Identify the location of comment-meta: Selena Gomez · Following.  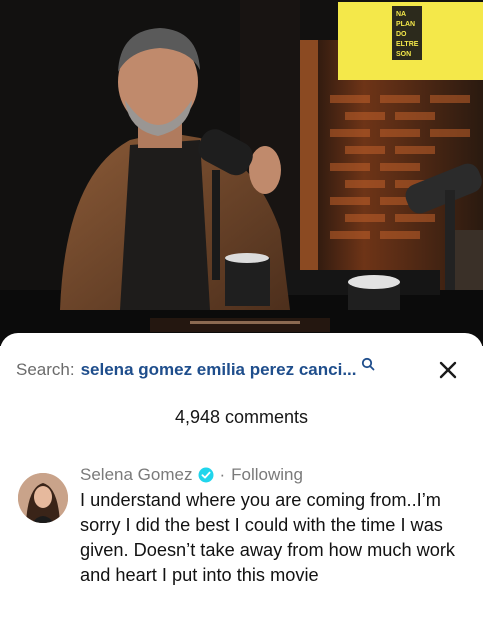
(191, 475).